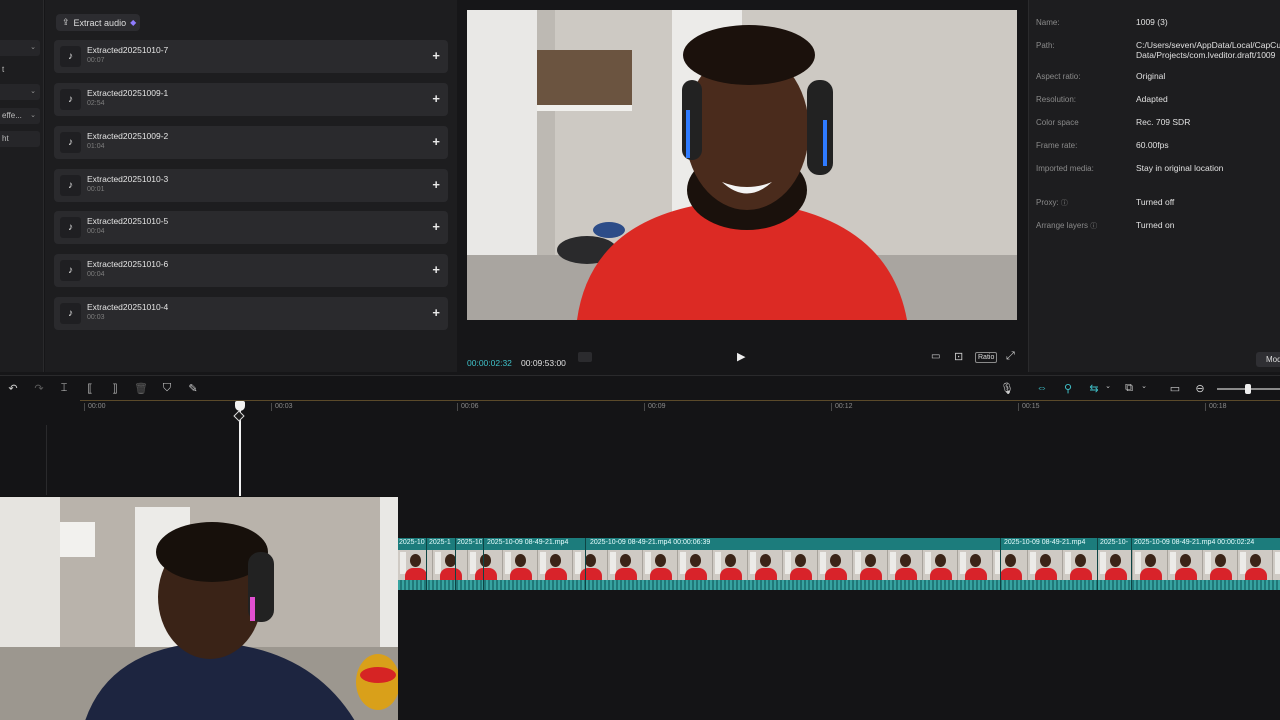 The height and width of the screenshot is (720, 1280). I want to click on clip-label: 2025-10-09 08-49-21.mp4 00:00:02:24, so click(1194, 542).